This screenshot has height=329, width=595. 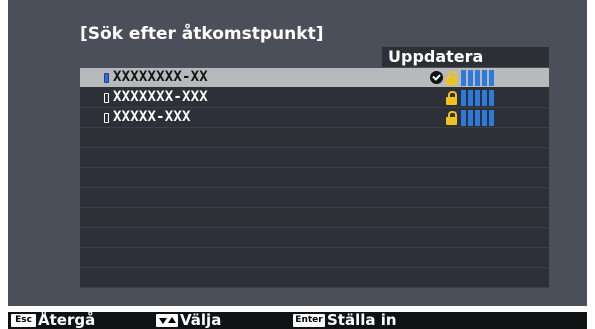 What do you see at coordinates (309, 320) in the screenshot?
I see `enter-key-icon: Enter` at bounding box center [309, 320].